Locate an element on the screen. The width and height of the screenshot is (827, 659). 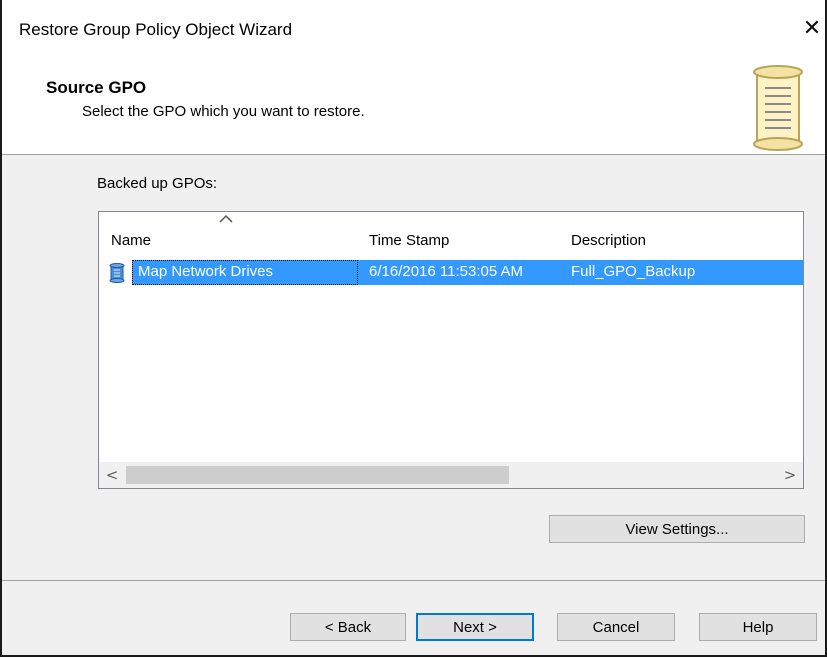
column-header-name: Name is located at coordinates (131, 240).